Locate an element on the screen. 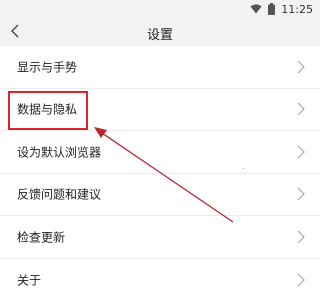  settings-item-label: 关于 is located at coordinates (29, 280).